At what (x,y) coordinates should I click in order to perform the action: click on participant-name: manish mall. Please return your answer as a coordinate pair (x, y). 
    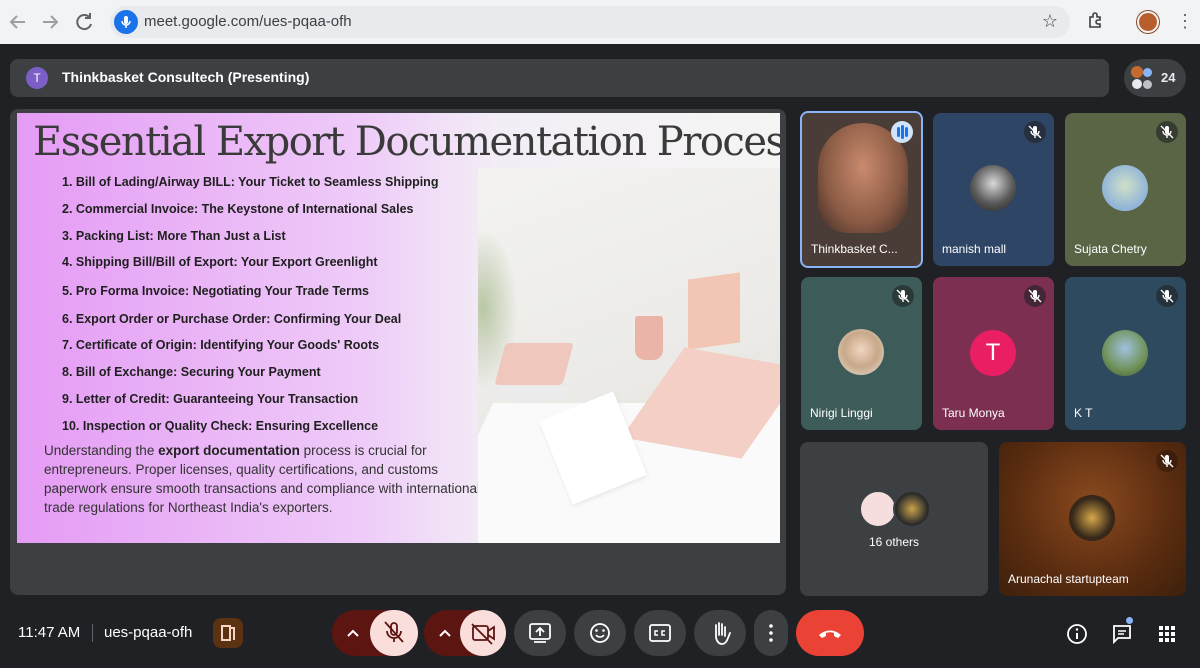
    Looking at the image, I should click on (974, 249).